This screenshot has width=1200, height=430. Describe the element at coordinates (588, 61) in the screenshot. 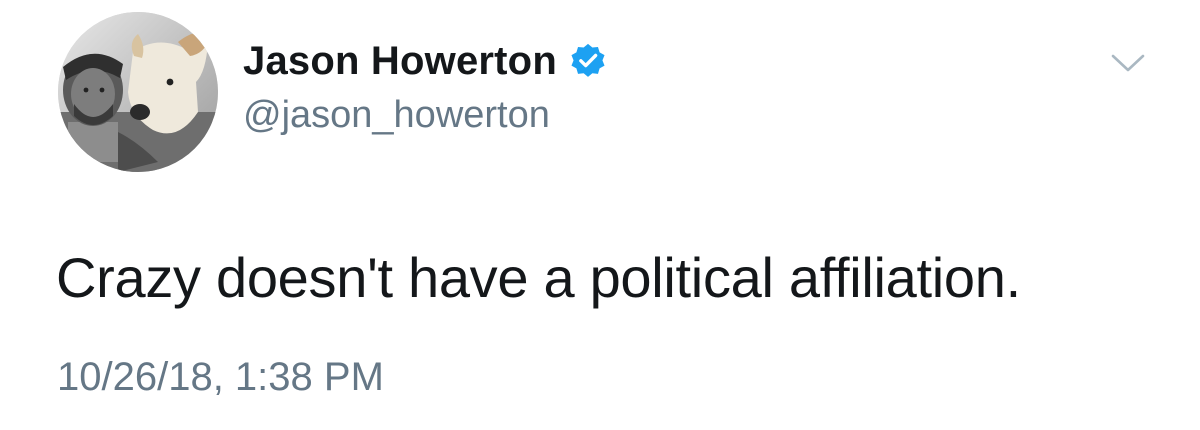

I see `verified-badge-icon` at that location.